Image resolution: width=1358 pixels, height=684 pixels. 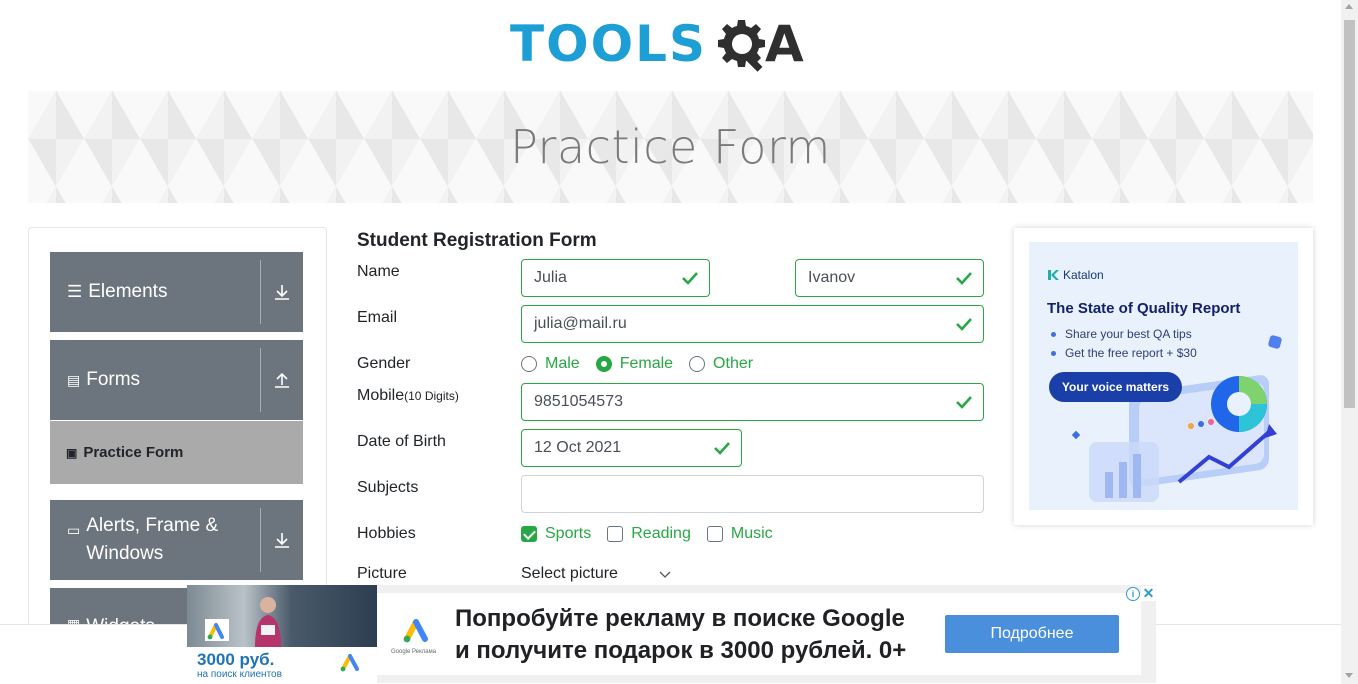 What do you see at coordinates (741, 46) in the screenshot?
I see `gear-icon` at bounding box center [741, 46].